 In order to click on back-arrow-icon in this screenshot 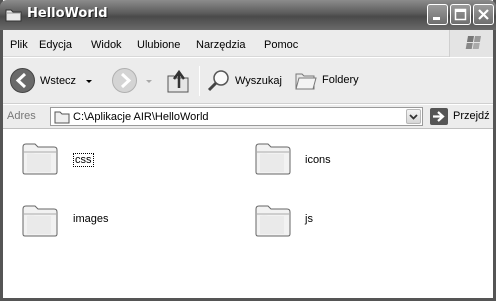, I will do `click(22, 80)`.